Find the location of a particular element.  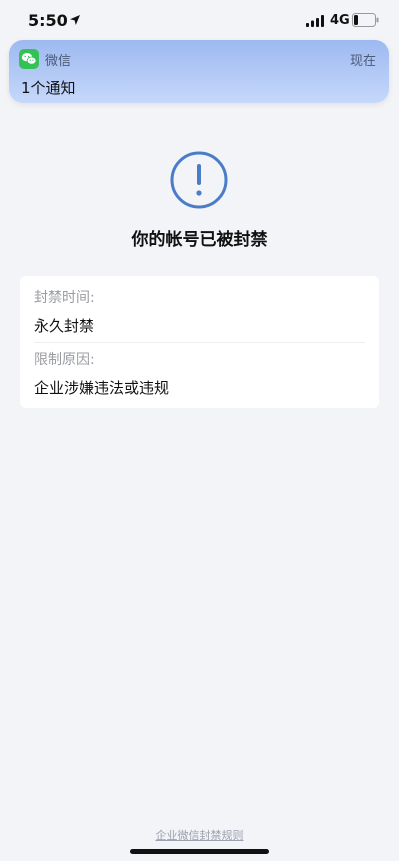

signal-icon is located at coordinates (315, 21).